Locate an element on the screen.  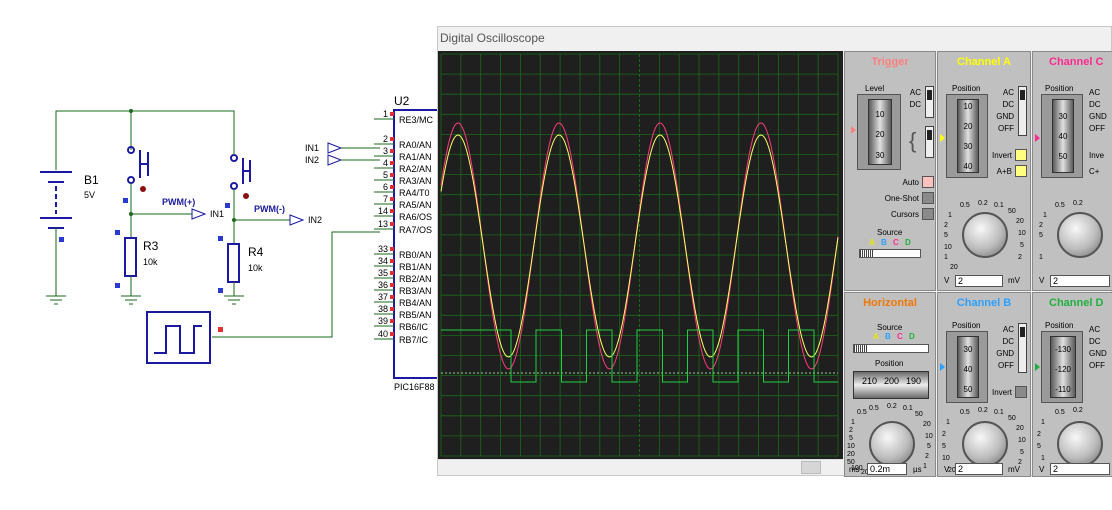
channel-d-position-drum: -130 -120 -110 is located at coordinates (1063, 367).